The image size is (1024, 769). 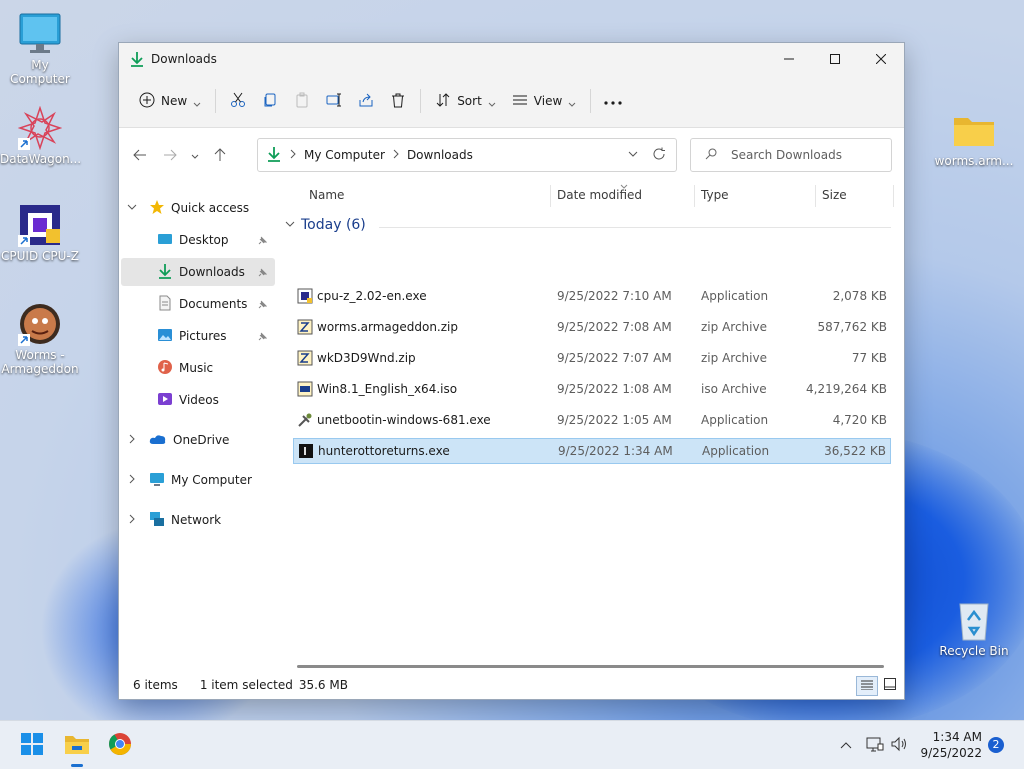 I want to click on back-button, so click(x=140, y=156).